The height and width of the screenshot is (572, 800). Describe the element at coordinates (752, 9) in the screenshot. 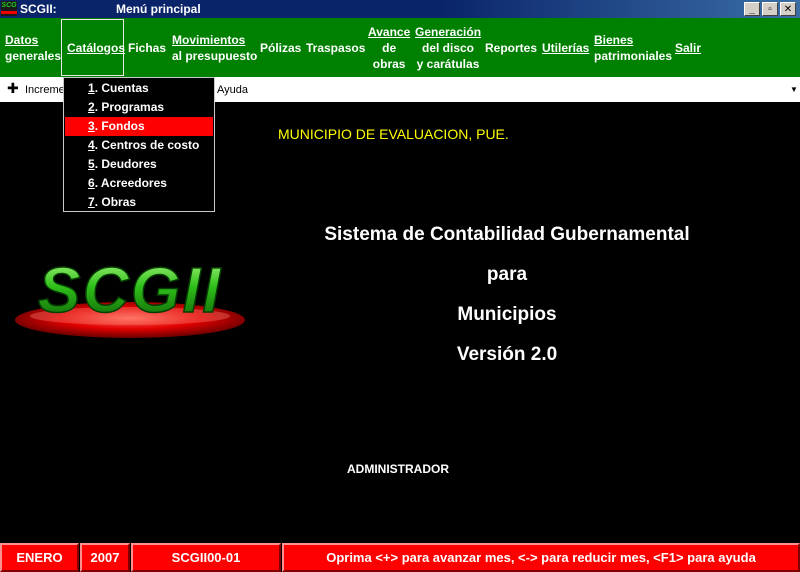

I see `minimize-button: _` at that location.